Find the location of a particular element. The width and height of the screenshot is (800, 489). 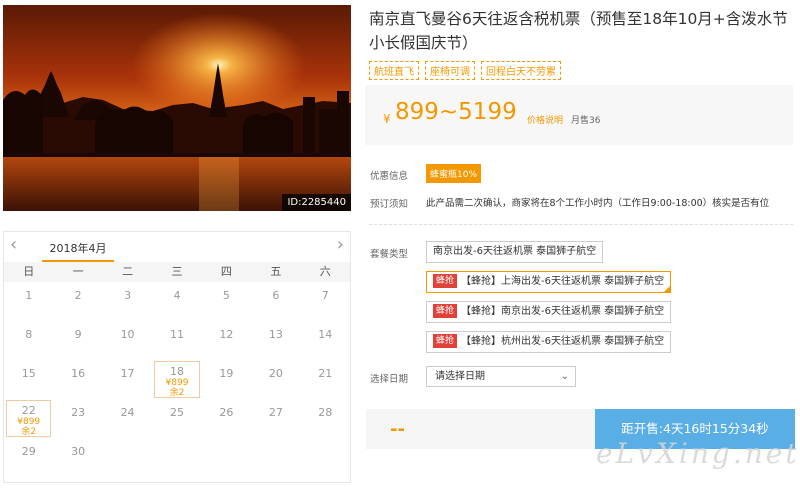

calendar-day-available: 18 ¥899 余2 is located at coordinates (177, 379).